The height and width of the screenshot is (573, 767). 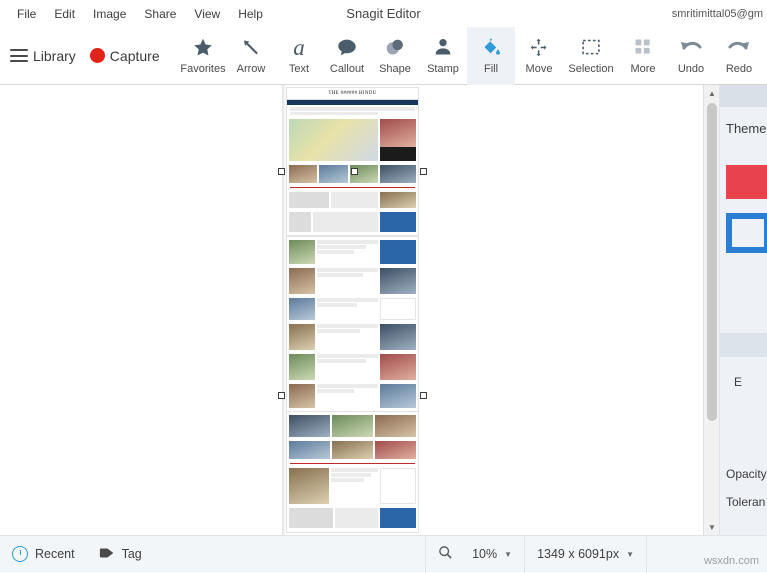 What do you see at coordinates (347, 47) in the screenshot?
I see `callout-icon` at bounding box center [347, 47].